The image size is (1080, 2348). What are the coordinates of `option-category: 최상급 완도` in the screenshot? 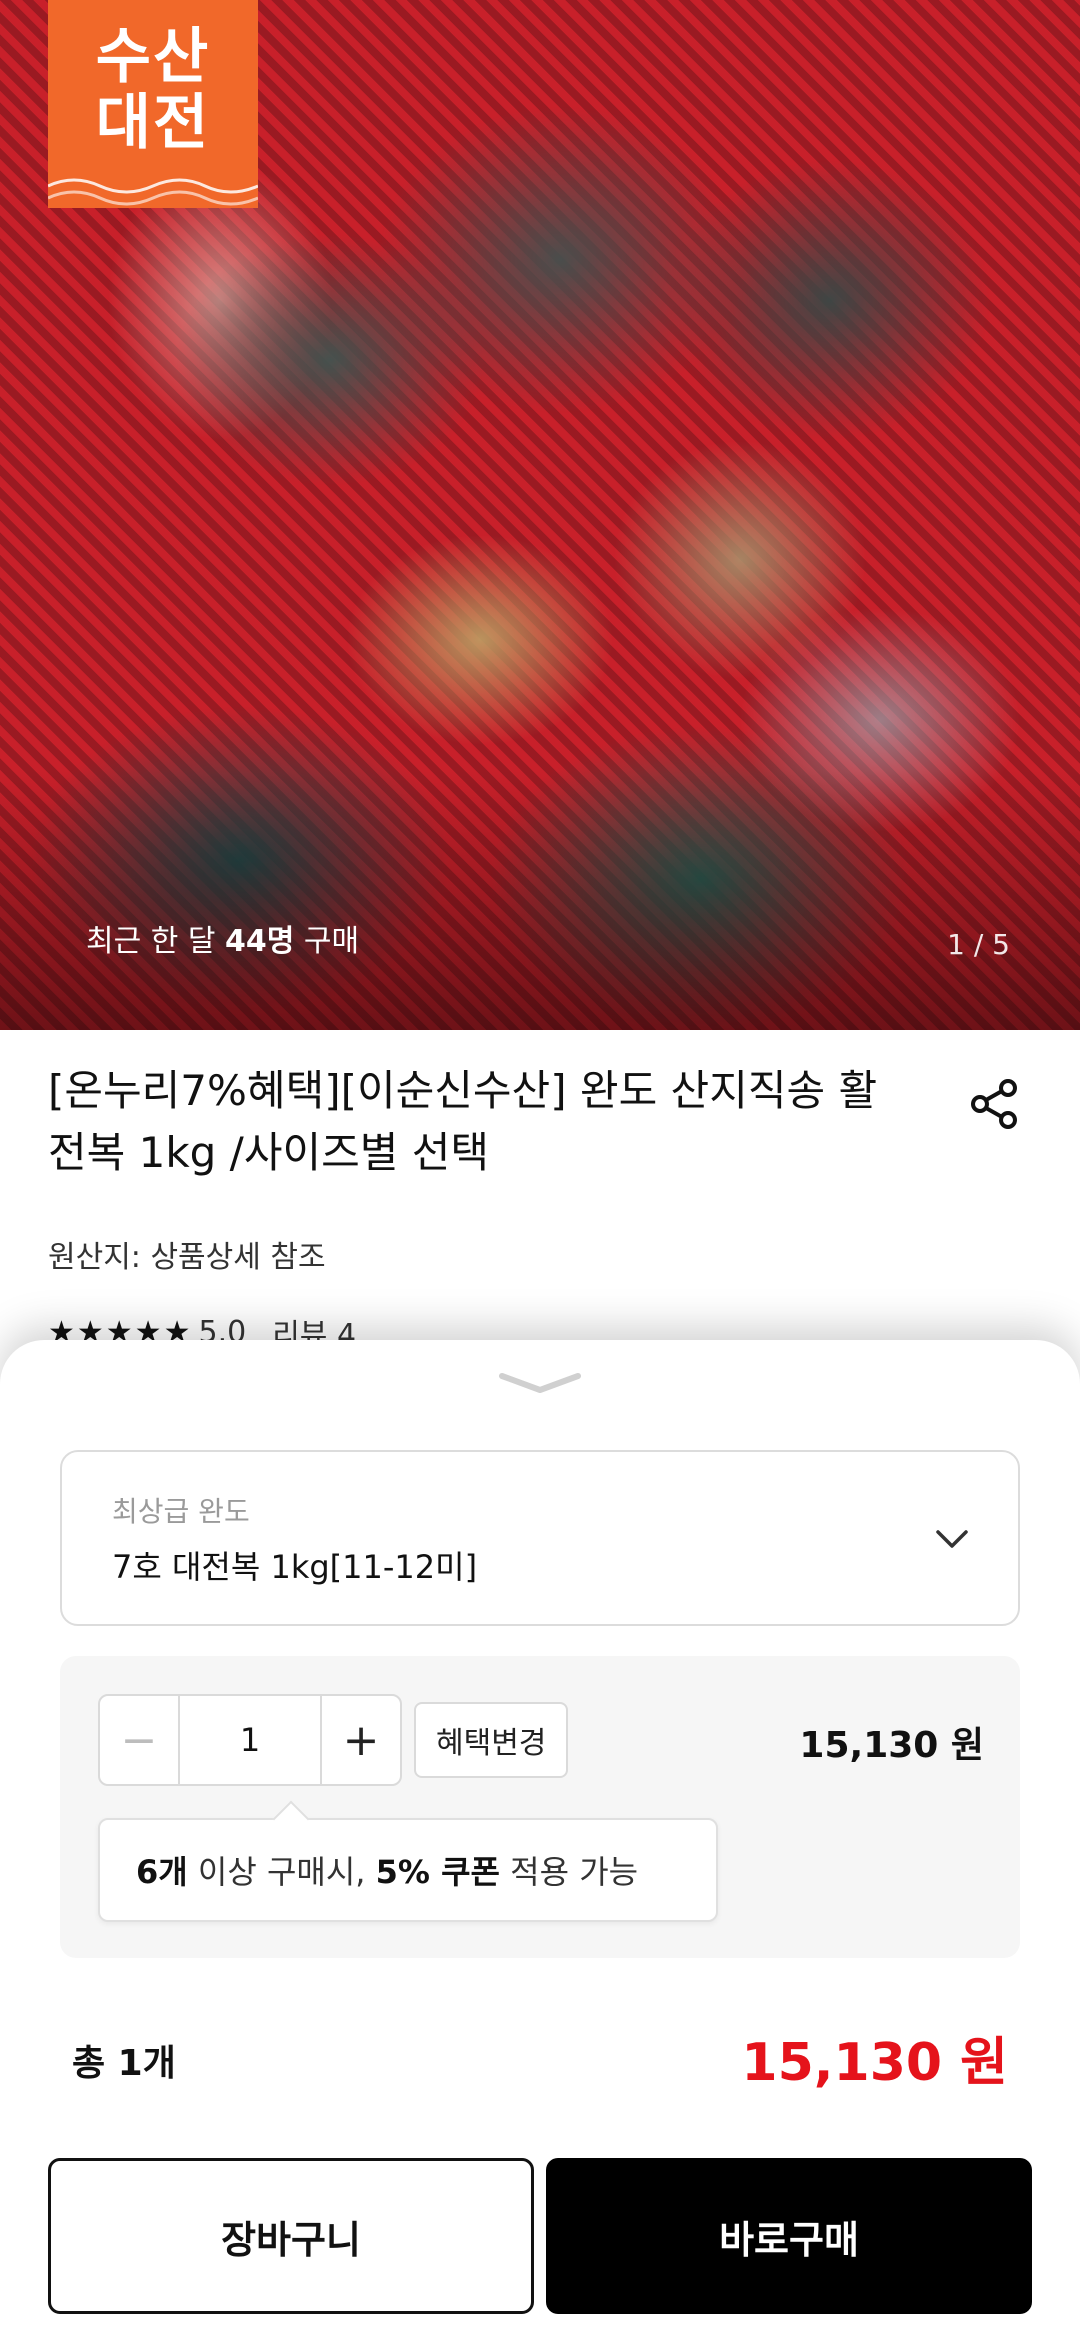 It's located at (181, 1511).